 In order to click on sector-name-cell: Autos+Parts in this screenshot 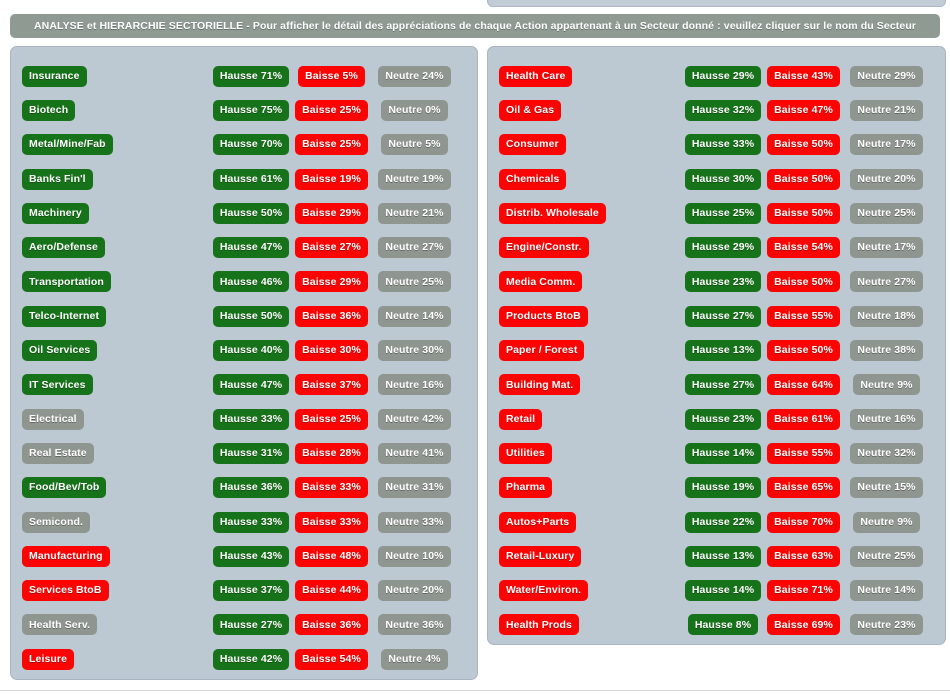, I will do `click(538, 522)`.